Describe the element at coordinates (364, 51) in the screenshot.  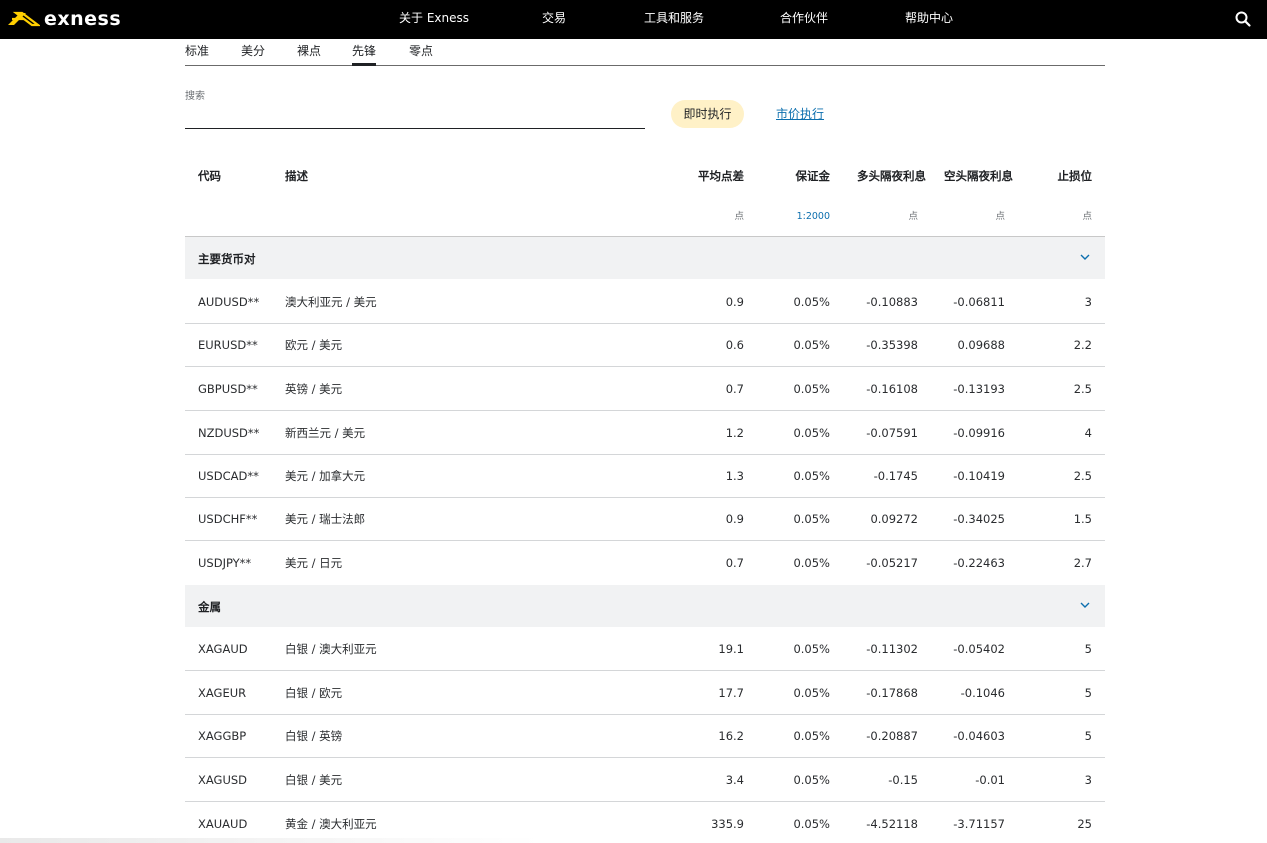
I see `tab-pro: 先锋` at that location.